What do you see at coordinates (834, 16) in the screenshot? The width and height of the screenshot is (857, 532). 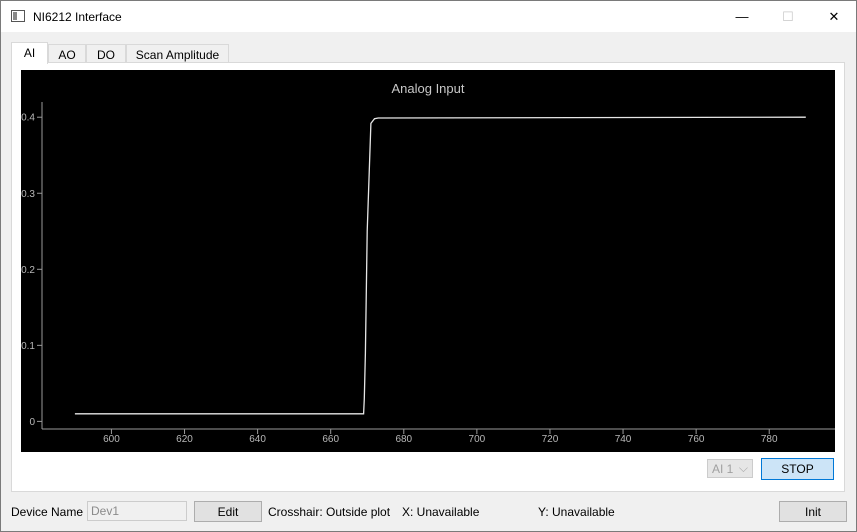 I see `close-button: ✕` at bounding box center [834, 16].